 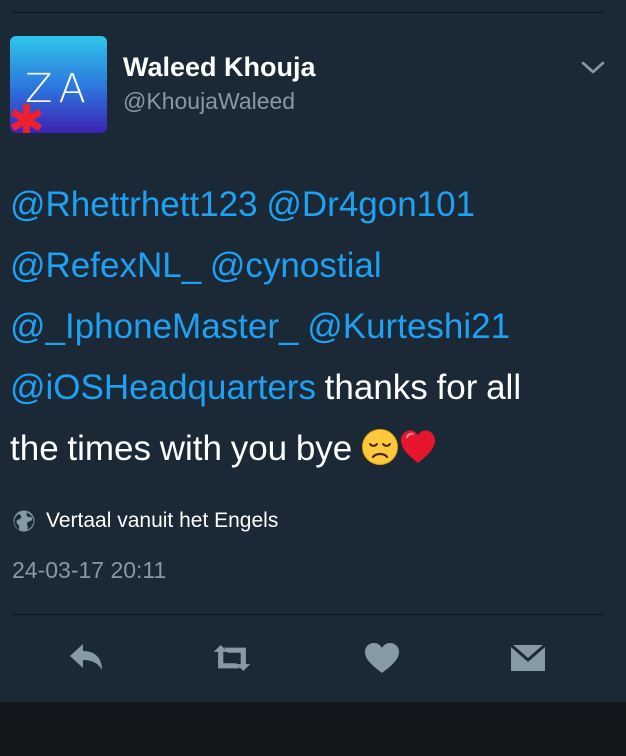 I want to click on actions-divider, so click(x=308, y=614).